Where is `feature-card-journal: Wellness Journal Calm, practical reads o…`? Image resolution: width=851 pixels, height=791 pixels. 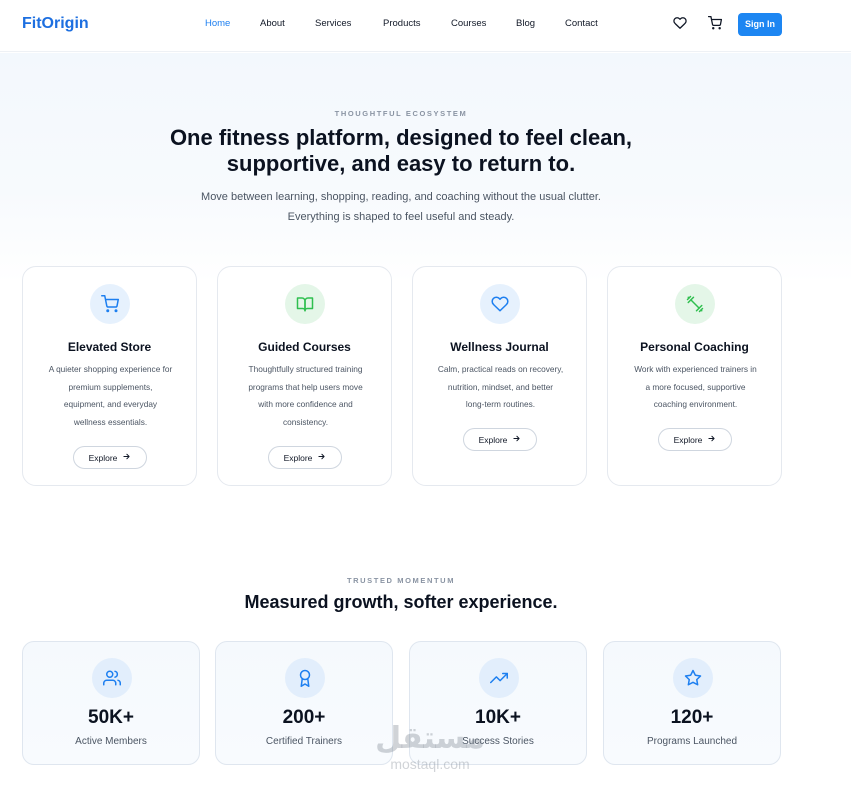 feature-card-journal: Wellness Journal Calm, practical reads o… is located at coordinates (499, 376).